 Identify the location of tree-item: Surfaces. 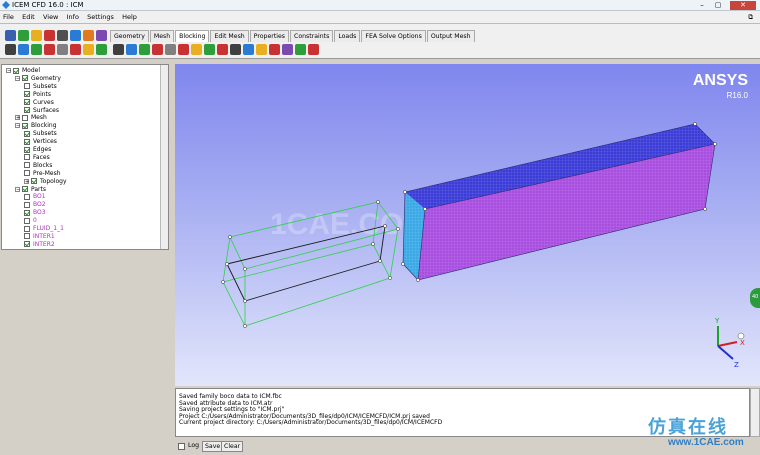
(41, 111).